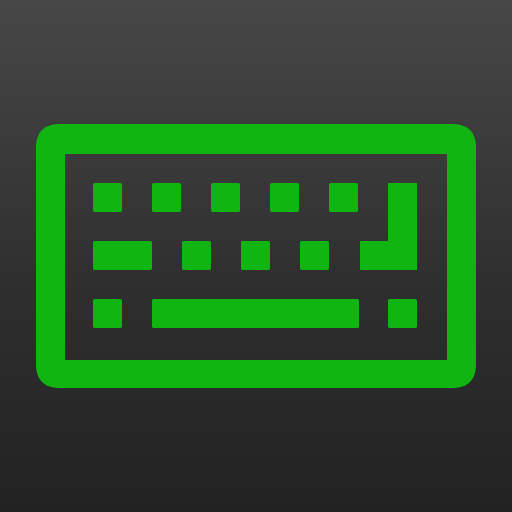 This screenshot has height=512, width=512. Describe the element at coordinates (107, 313) in the screenshot. I see `key-row3-left` at that location.